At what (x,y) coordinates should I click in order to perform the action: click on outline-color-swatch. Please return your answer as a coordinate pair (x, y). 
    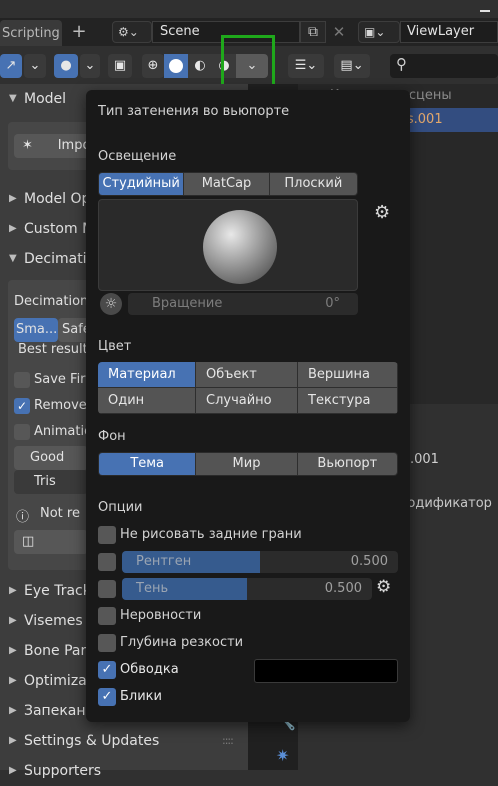
    Looking at the image, I should click on (326, 671).